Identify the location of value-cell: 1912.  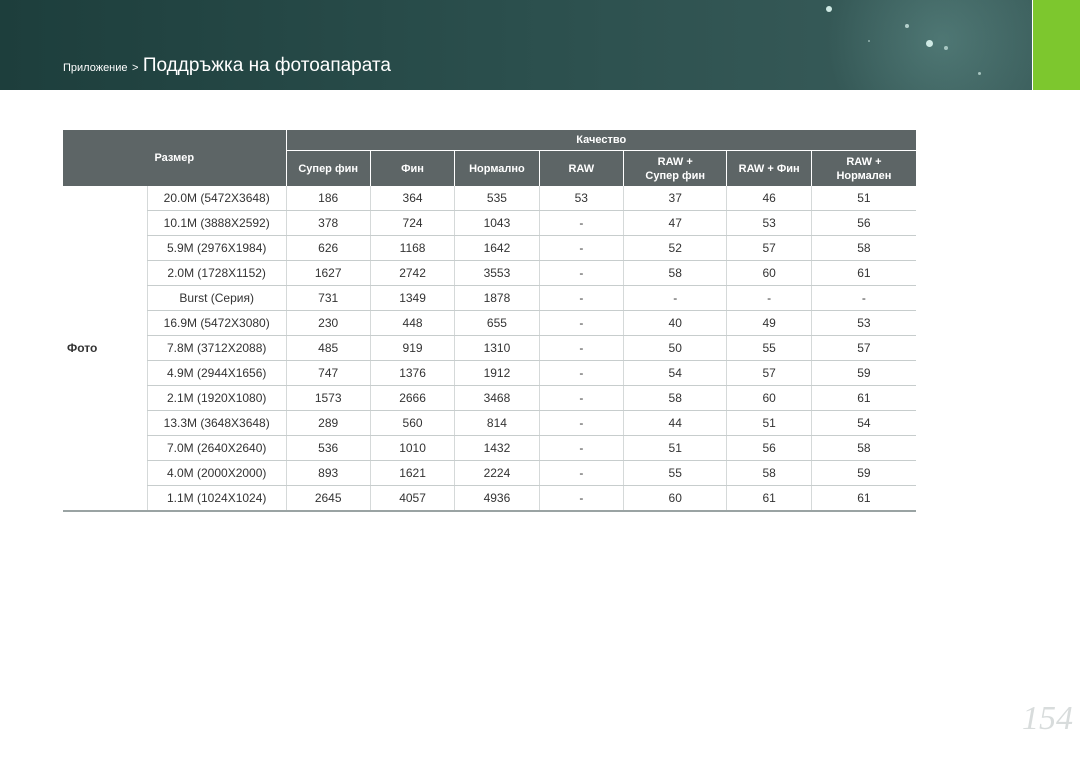
(497, 373).